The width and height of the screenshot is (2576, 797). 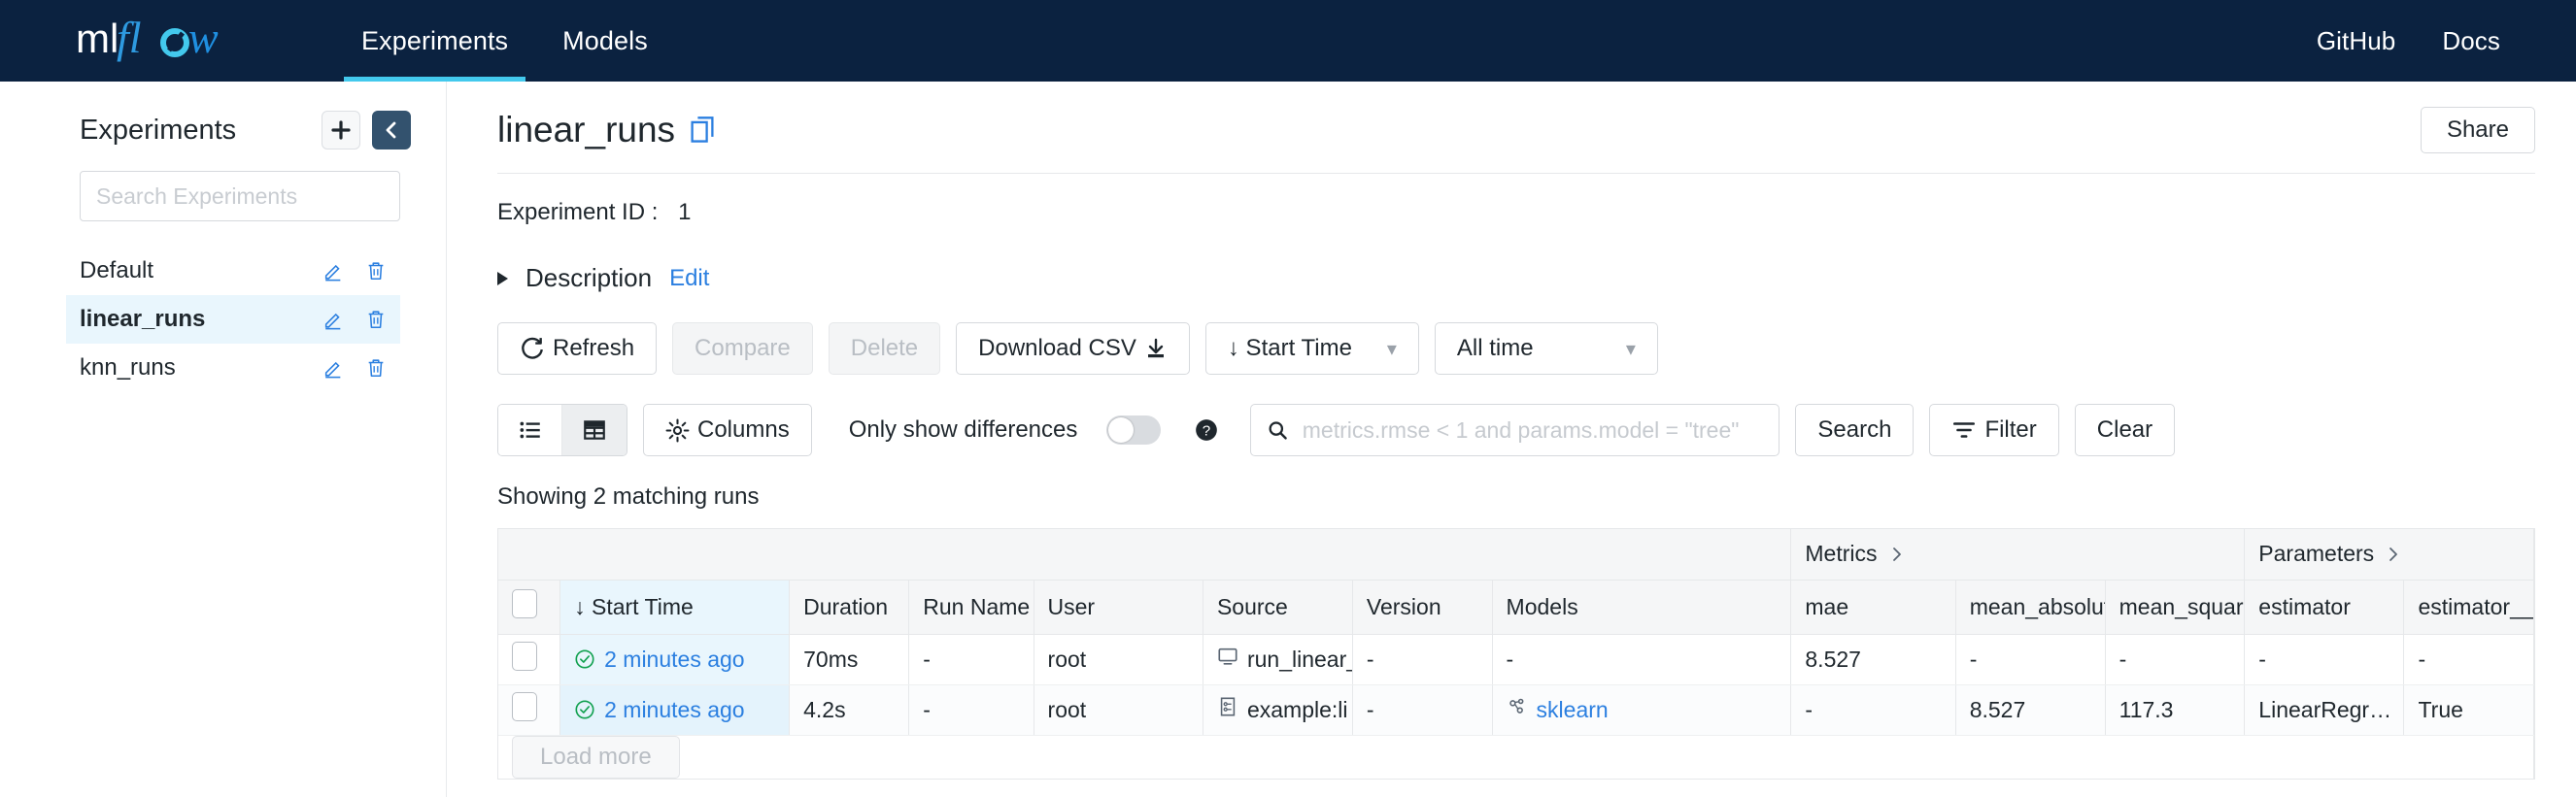 I want to click on refresh-button-label: Refresh, so click(x=594, y=348).